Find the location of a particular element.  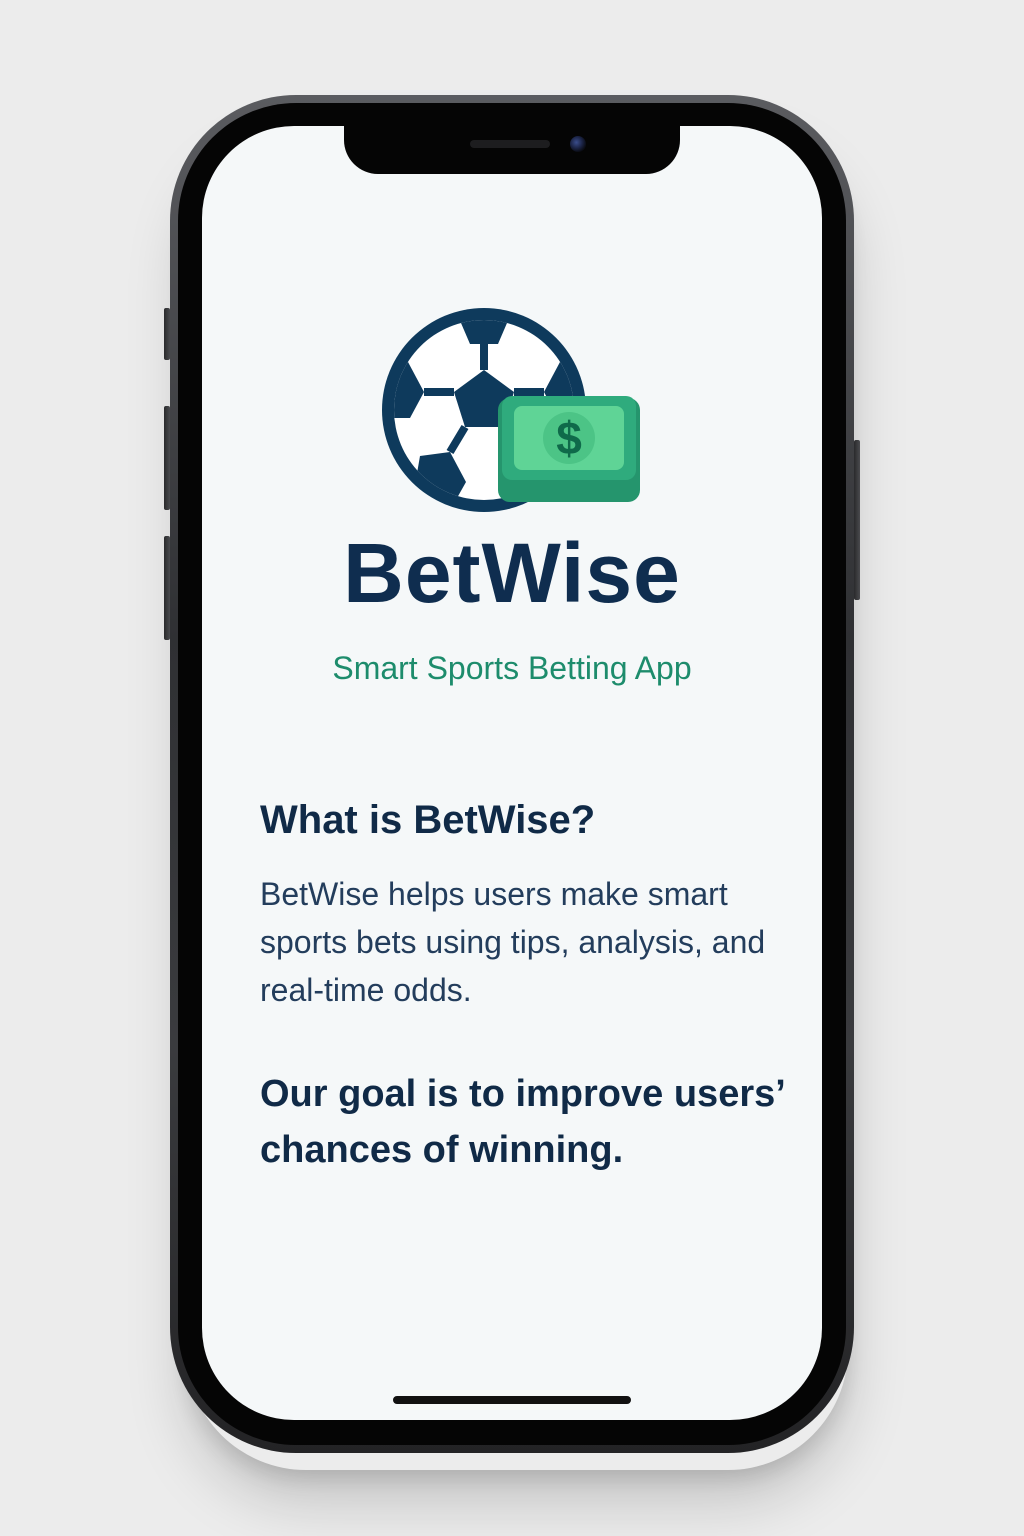

app-tagline: Smart Sports Betting App is located at coordinates (512, 668).